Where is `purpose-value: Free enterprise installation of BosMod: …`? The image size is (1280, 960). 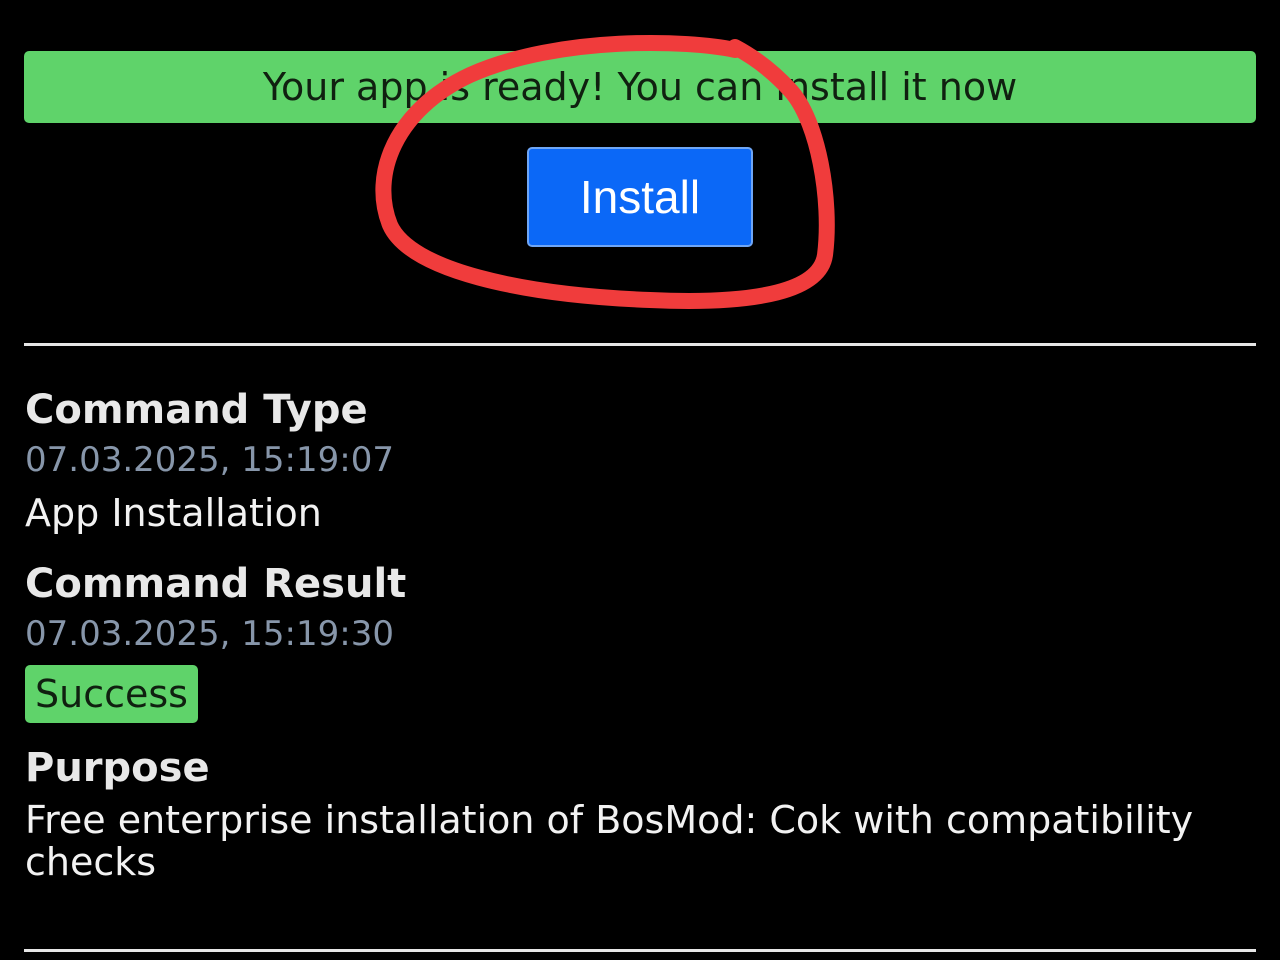
purpose-value: Free enterprise installation of BosMod: … is located at coordinates (609, 841).